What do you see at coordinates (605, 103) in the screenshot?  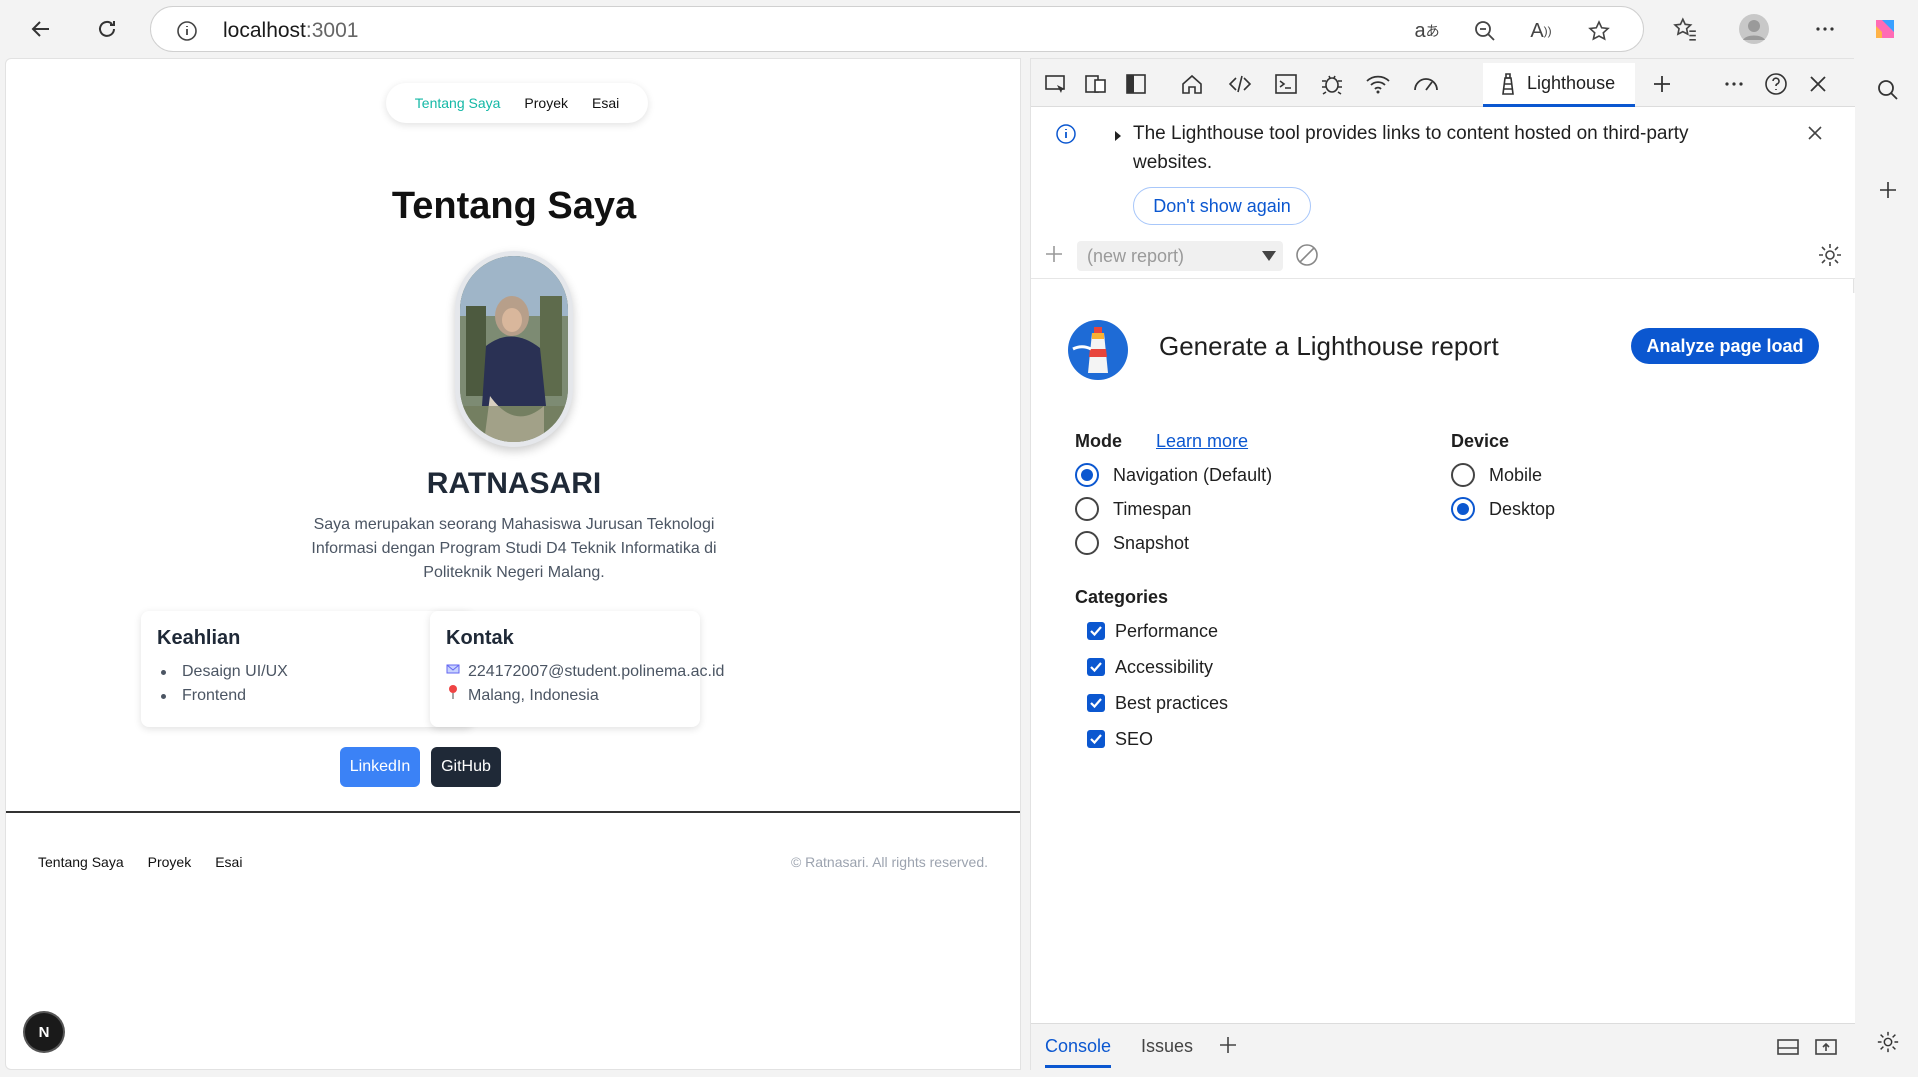 I see `nav-link-esai: Esai` at bounding box center [605, 103].